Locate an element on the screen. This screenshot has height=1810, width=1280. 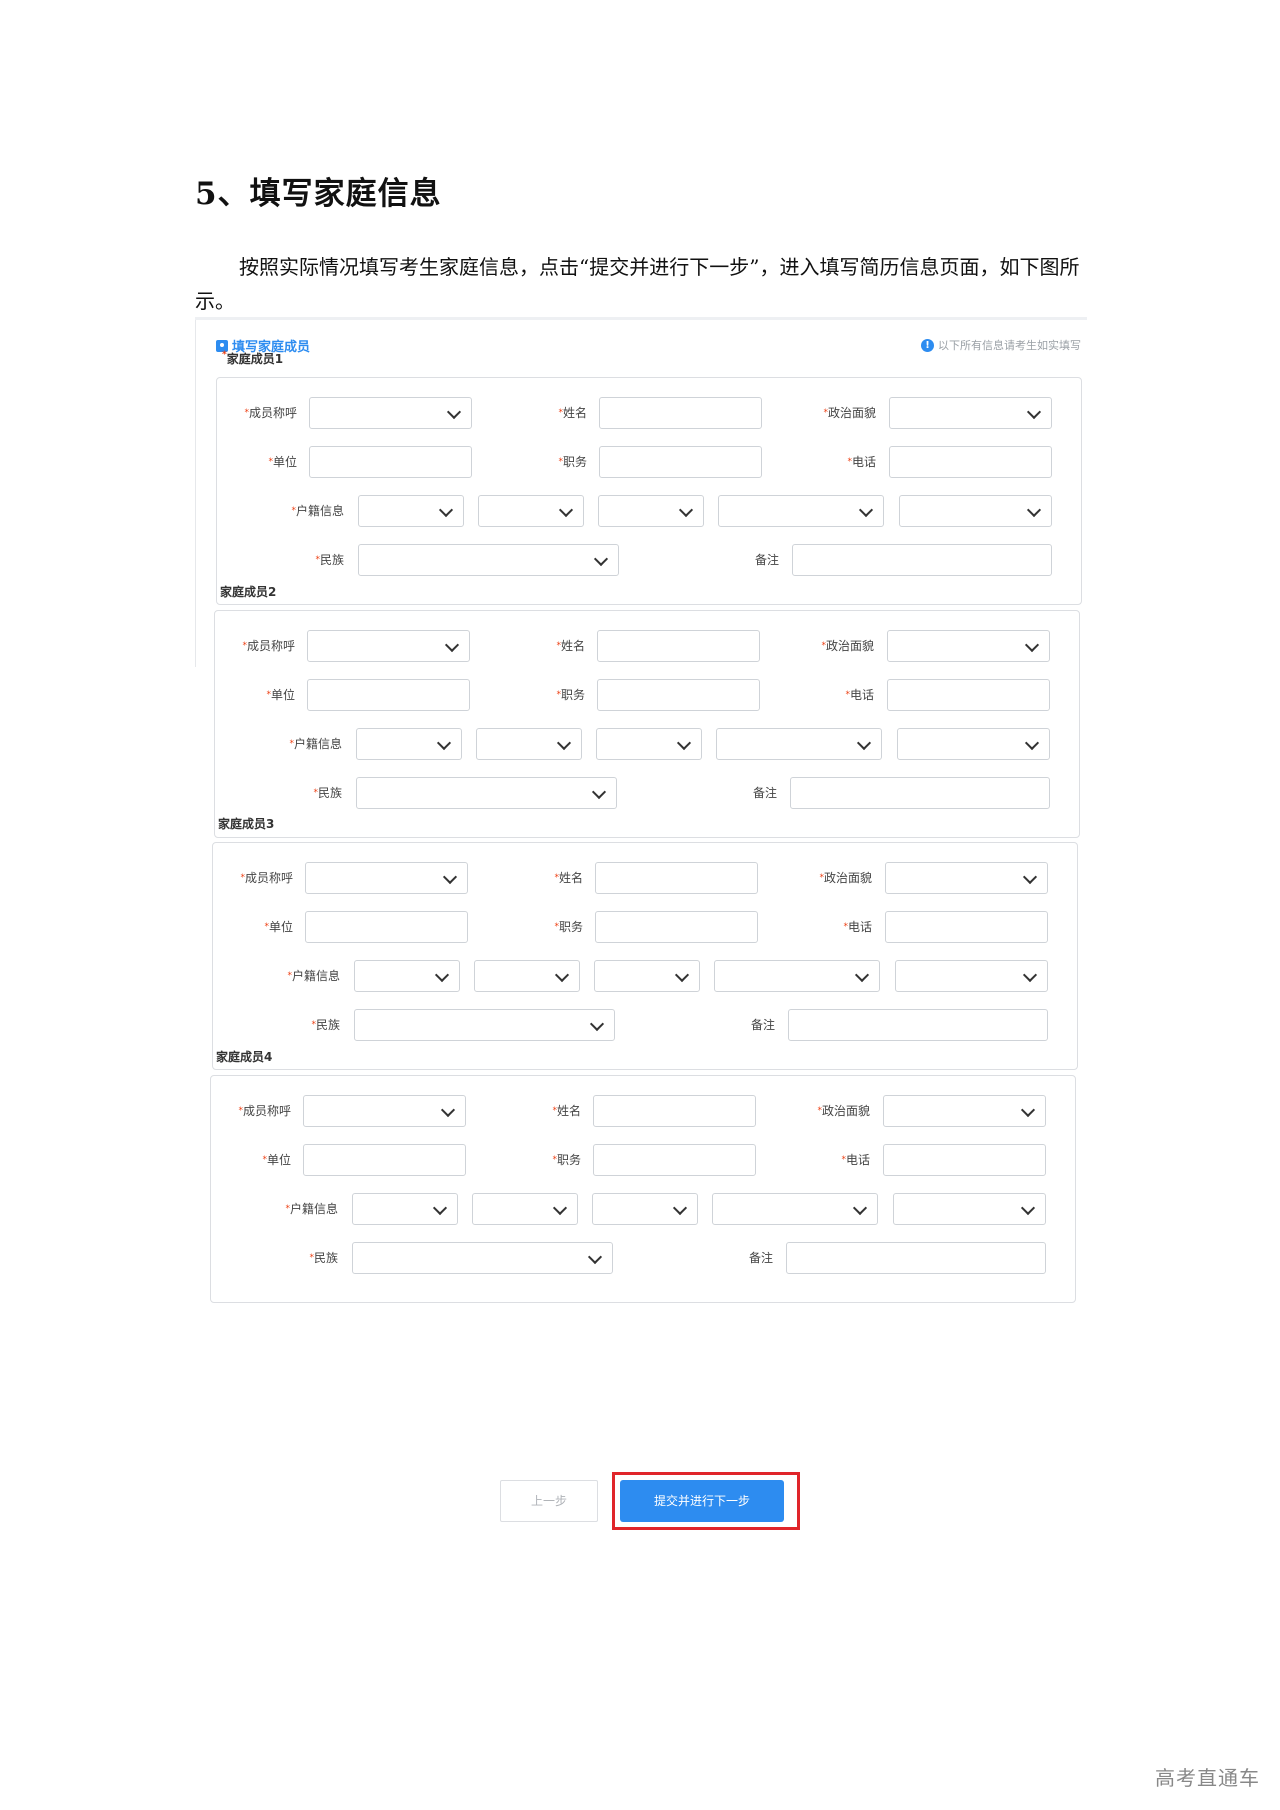
label-text: 电话 is located at coordinates (861, 695).